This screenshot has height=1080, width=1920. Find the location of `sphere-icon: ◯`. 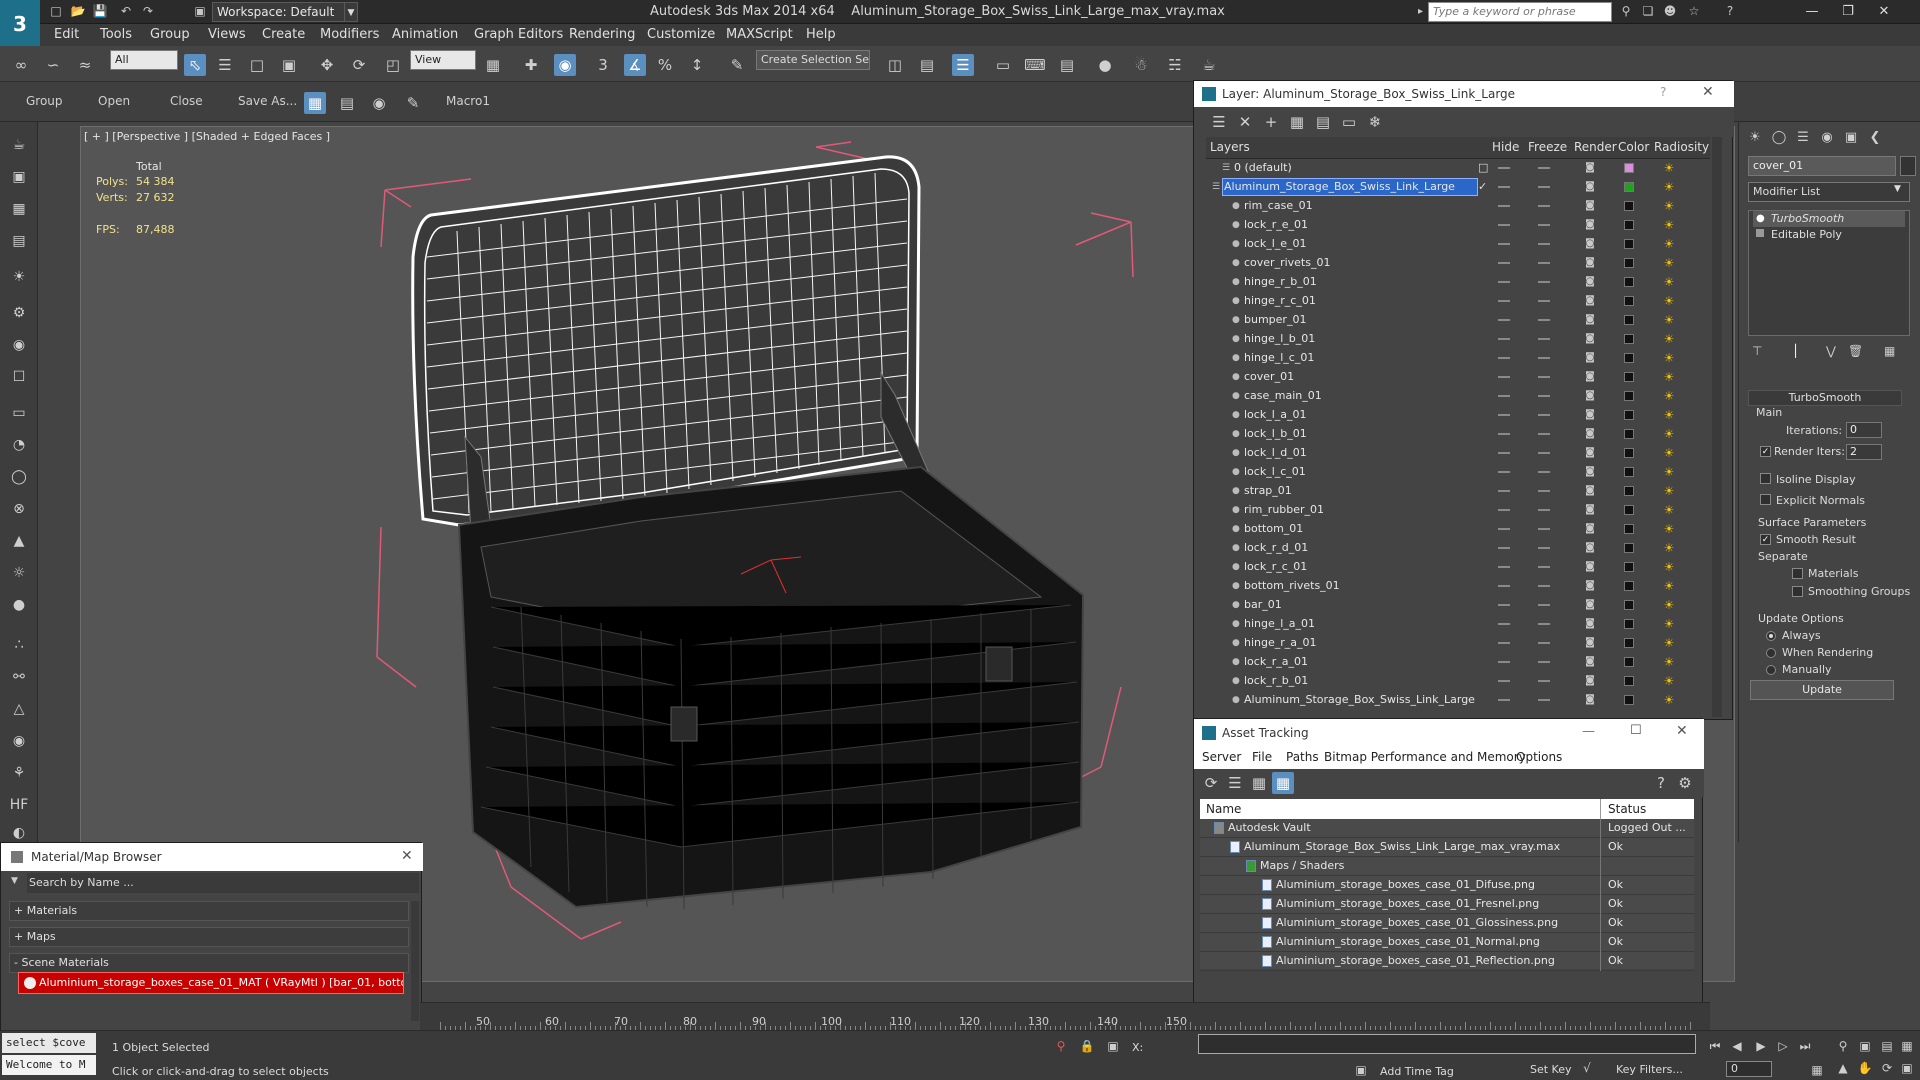

sphere-icon: ◯ is located at coordinates (19, 477).